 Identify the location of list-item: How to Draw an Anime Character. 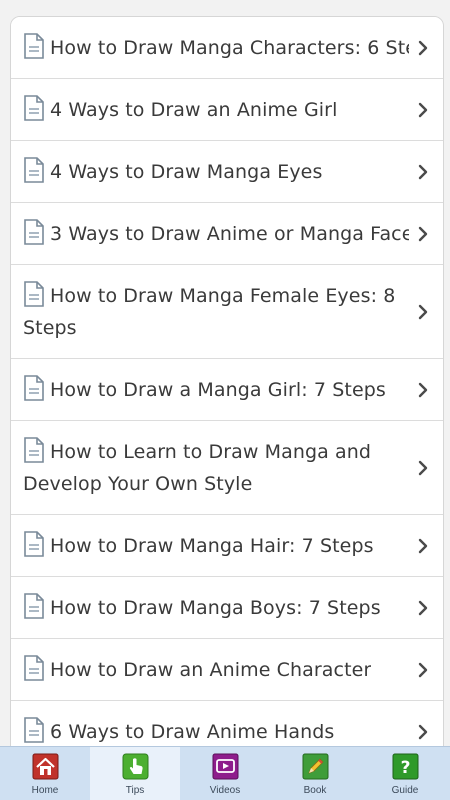
(227, 670).